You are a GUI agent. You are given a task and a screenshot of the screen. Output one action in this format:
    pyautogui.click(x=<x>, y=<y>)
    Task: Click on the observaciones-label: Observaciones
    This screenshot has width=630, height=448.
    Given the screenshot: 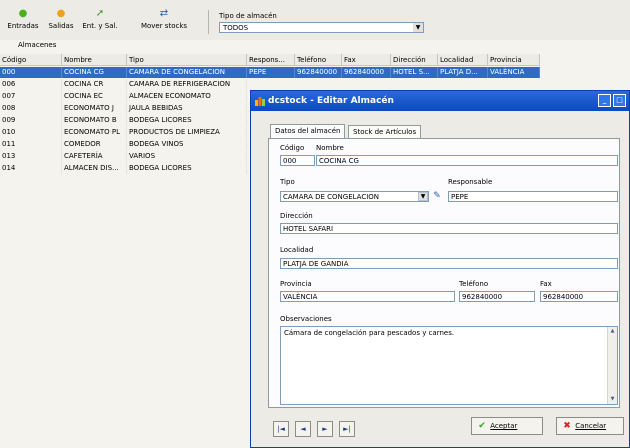 What is the action you would take?
    pyautogui.click(x=306, y=319)
    